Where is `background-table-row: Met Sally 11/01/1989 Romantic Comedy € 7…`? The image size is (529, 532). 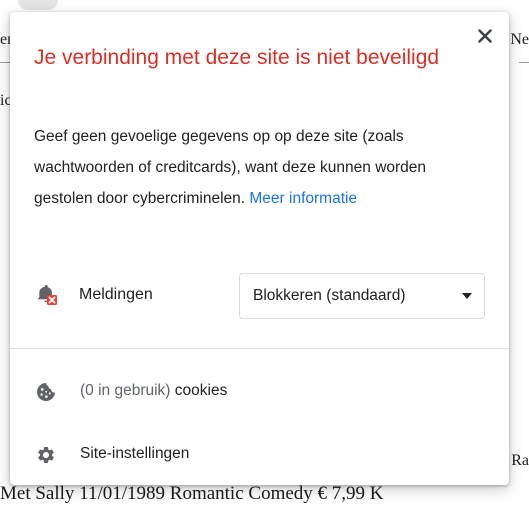
background-table-row: Met Sally 11/01/1989 Romantic Comedy € 7… is located at coordinates (192, 493).